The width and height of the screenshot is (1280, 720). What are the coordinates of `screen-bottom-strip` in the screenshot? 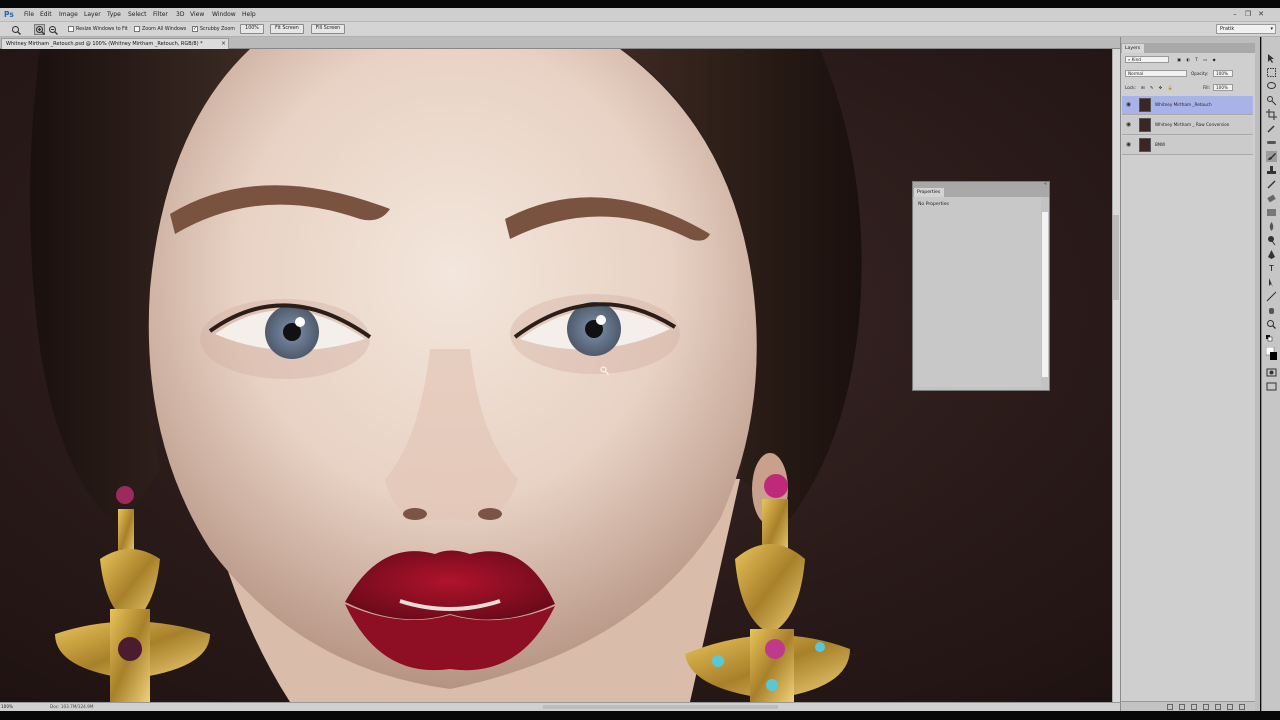 It's located at (640, 715).